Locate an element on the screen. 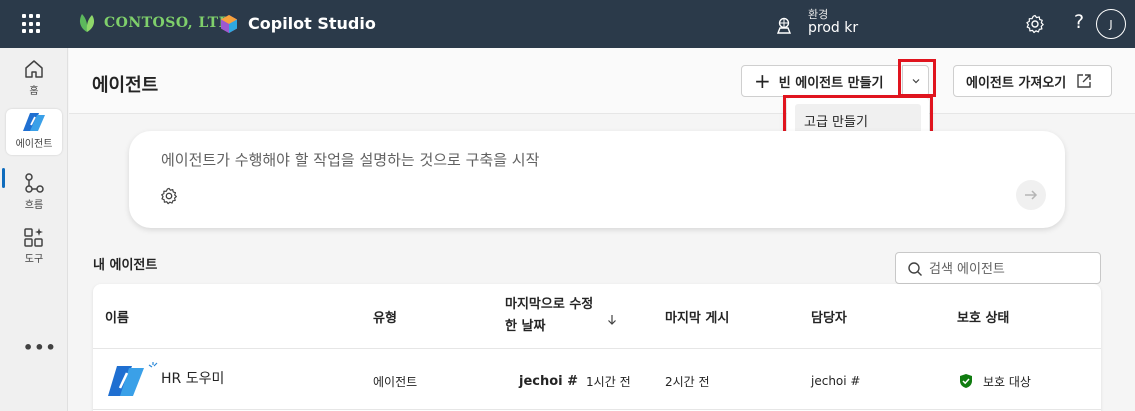 The width and height of the screenshot is (1135, 411). my-agents-title: 내 에이전트 is located at coordinates (125, 265).